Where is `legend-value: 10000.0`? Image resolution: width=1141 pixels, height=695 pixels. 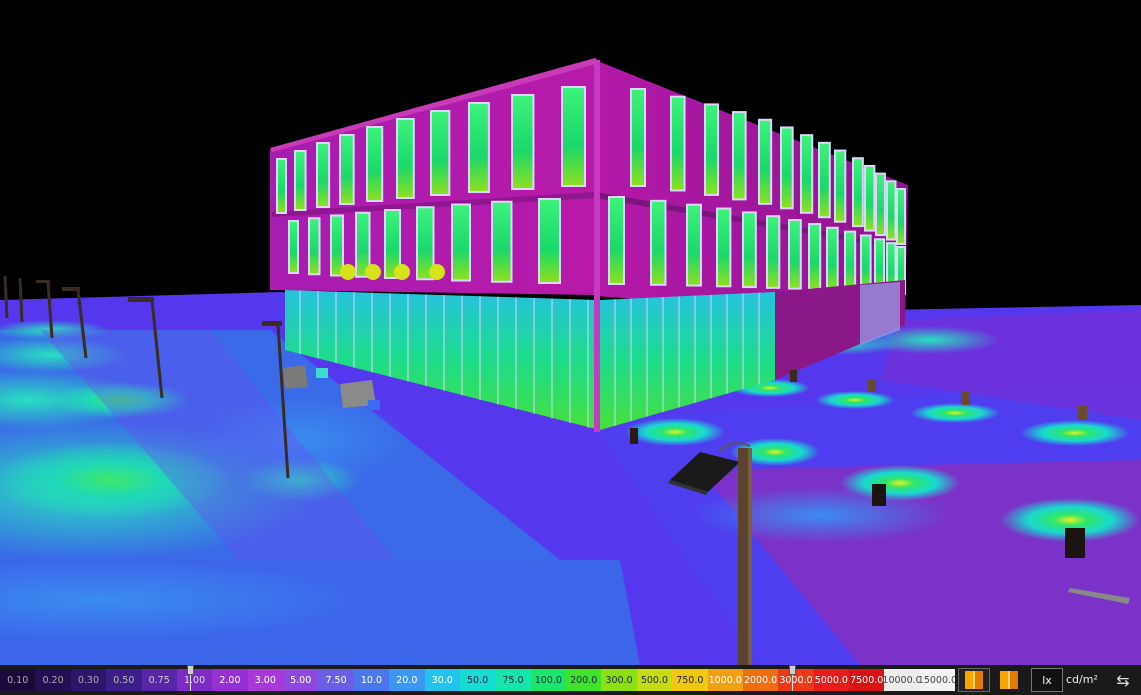
legend-value: 10000.0 is located at coordinates (902, 680).